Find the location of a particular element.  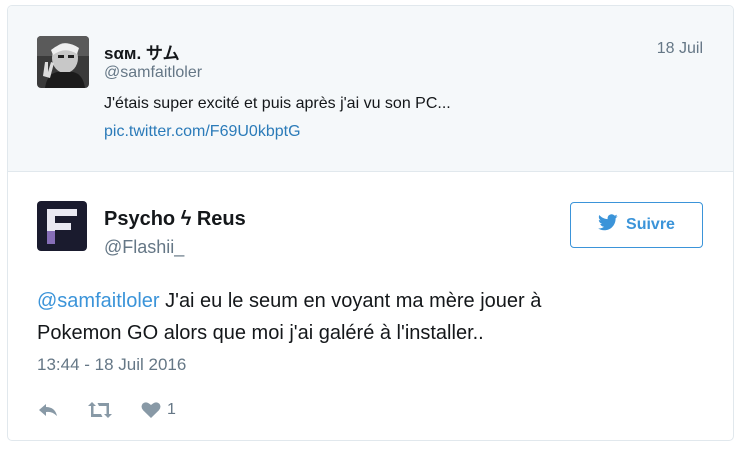

follow-button: Suivre is located at coordinates (636, 225).